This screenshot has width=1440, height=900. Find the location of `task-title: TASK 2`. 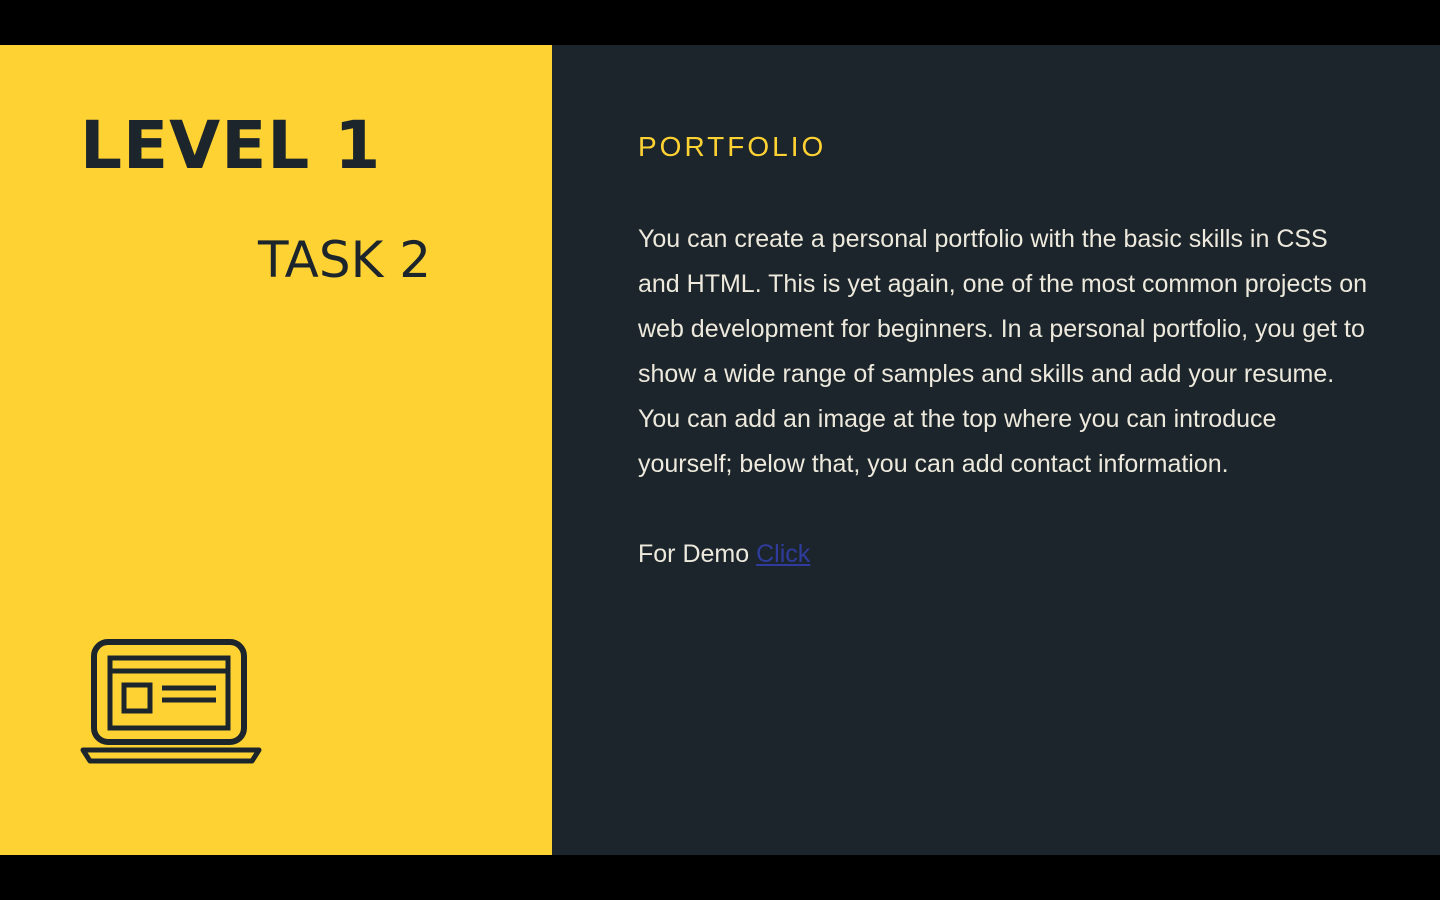

task-title: TASK 2 is located at coordinates (345, 260).